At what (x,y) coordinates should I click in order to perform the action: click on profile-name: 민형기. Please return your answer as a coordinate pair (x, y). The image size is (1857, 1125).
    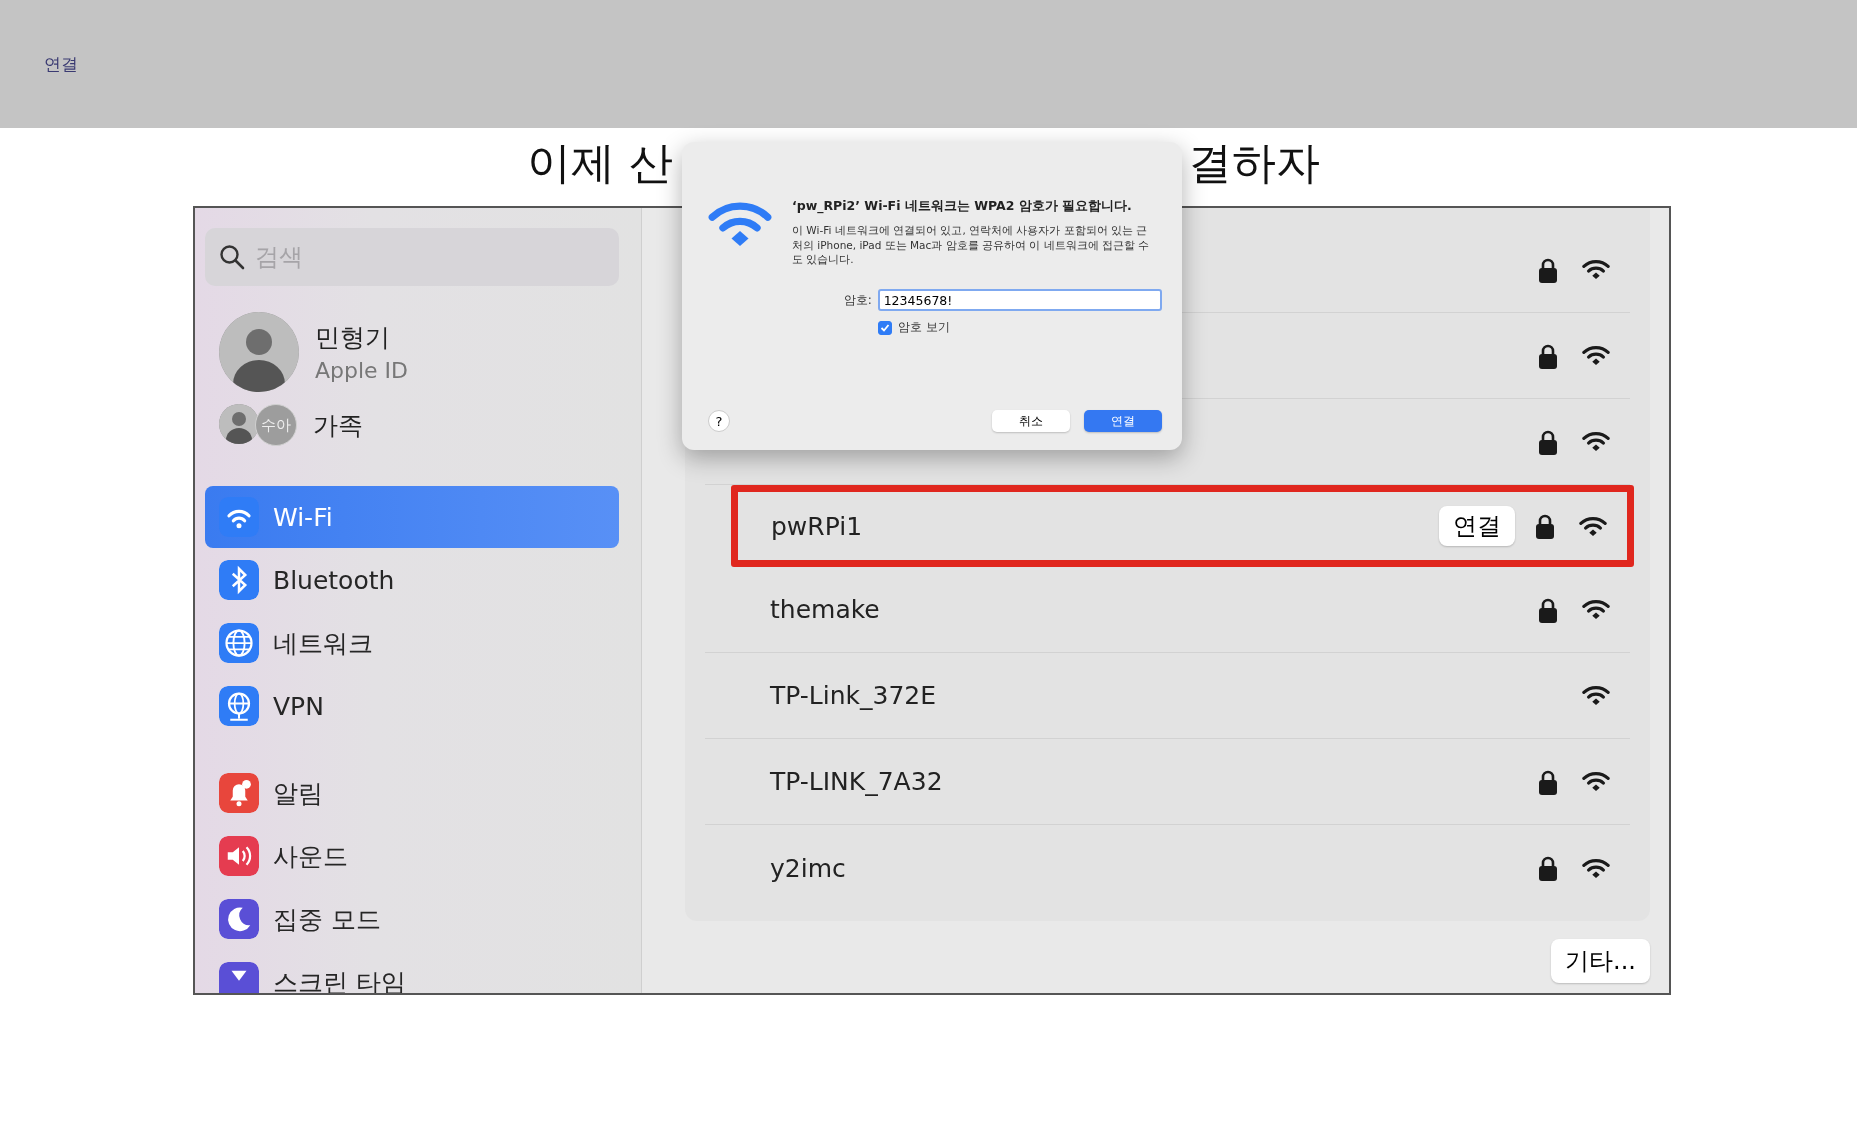
    Looking at the image, I should click on (353, 338).